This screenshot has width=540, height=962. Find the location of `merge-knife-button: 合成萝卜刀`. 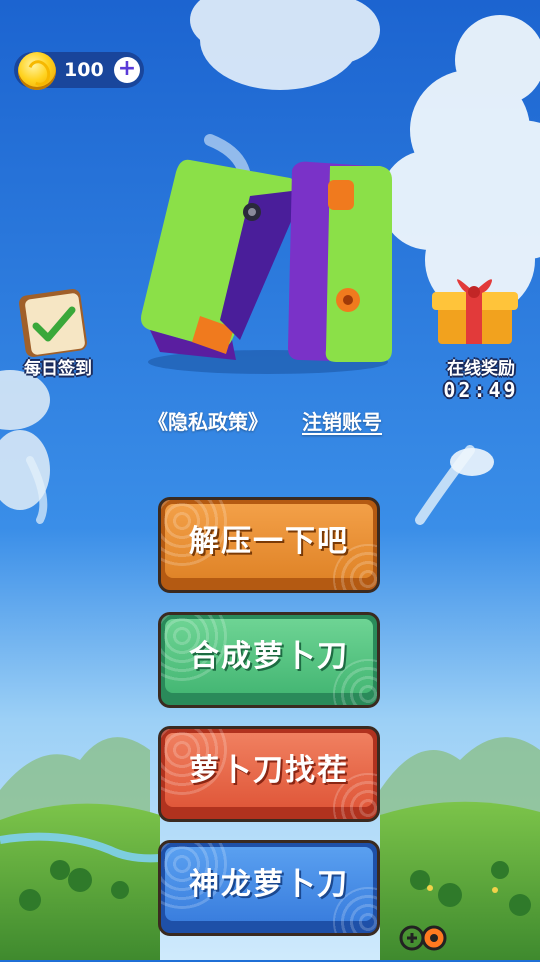

merge-knife-button: 合成萝卜刀 is located at coordinates (269, 660).